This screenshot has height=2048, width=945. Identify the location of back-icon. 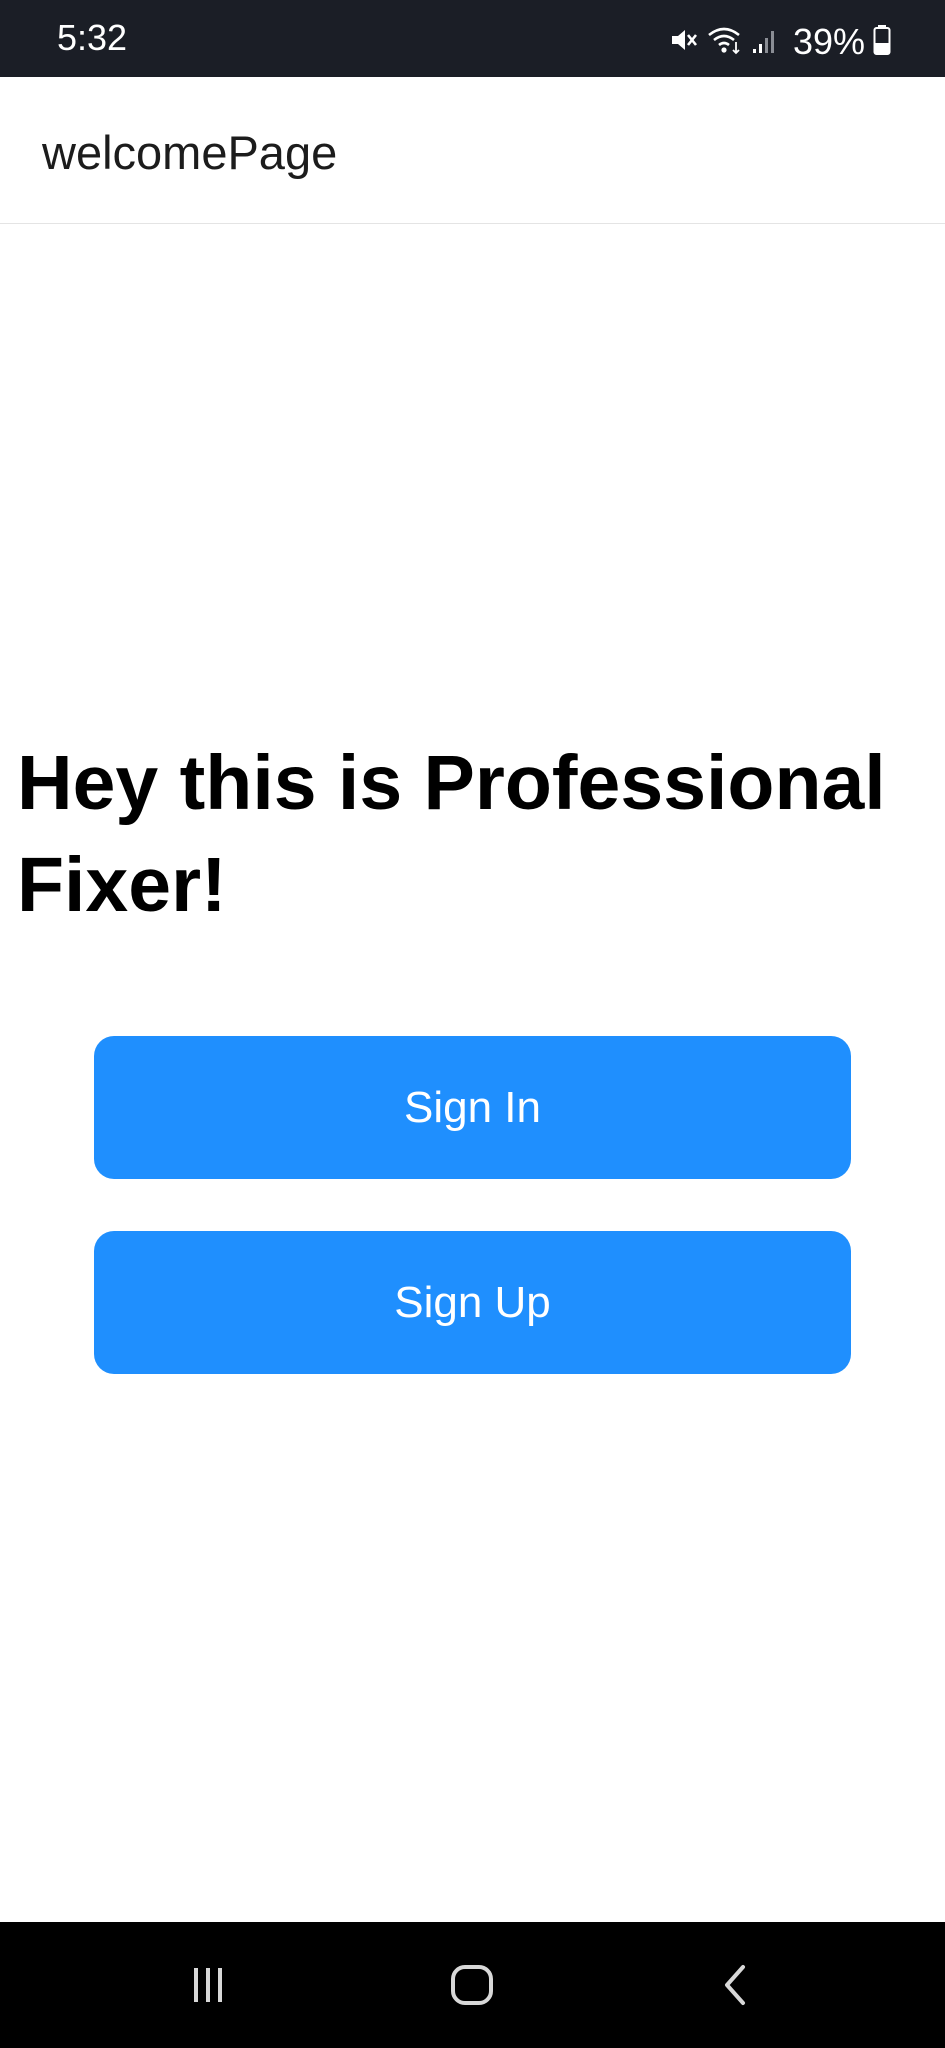
(737, 1985).